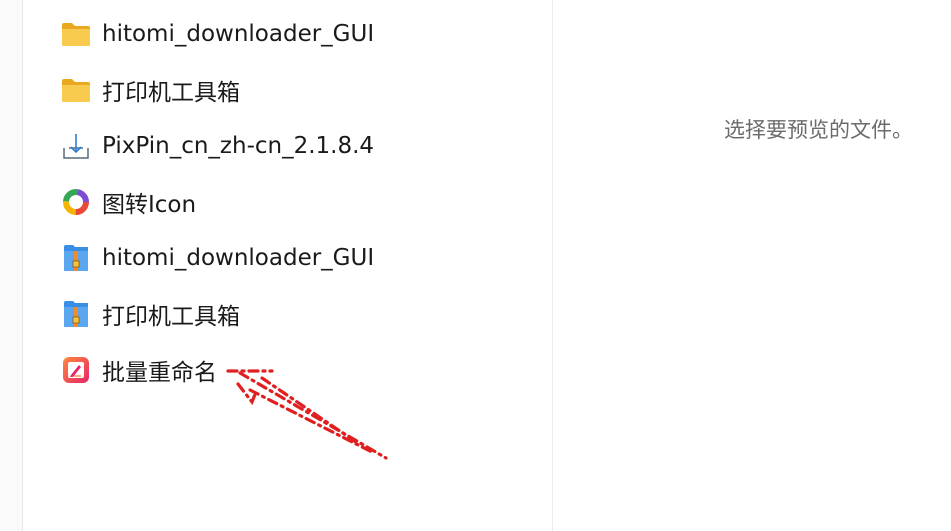  What do you see at coordinates (76, 202) in the screenshot?
I see `colorful-ring-app-icon` at bounding box center [76, 202].